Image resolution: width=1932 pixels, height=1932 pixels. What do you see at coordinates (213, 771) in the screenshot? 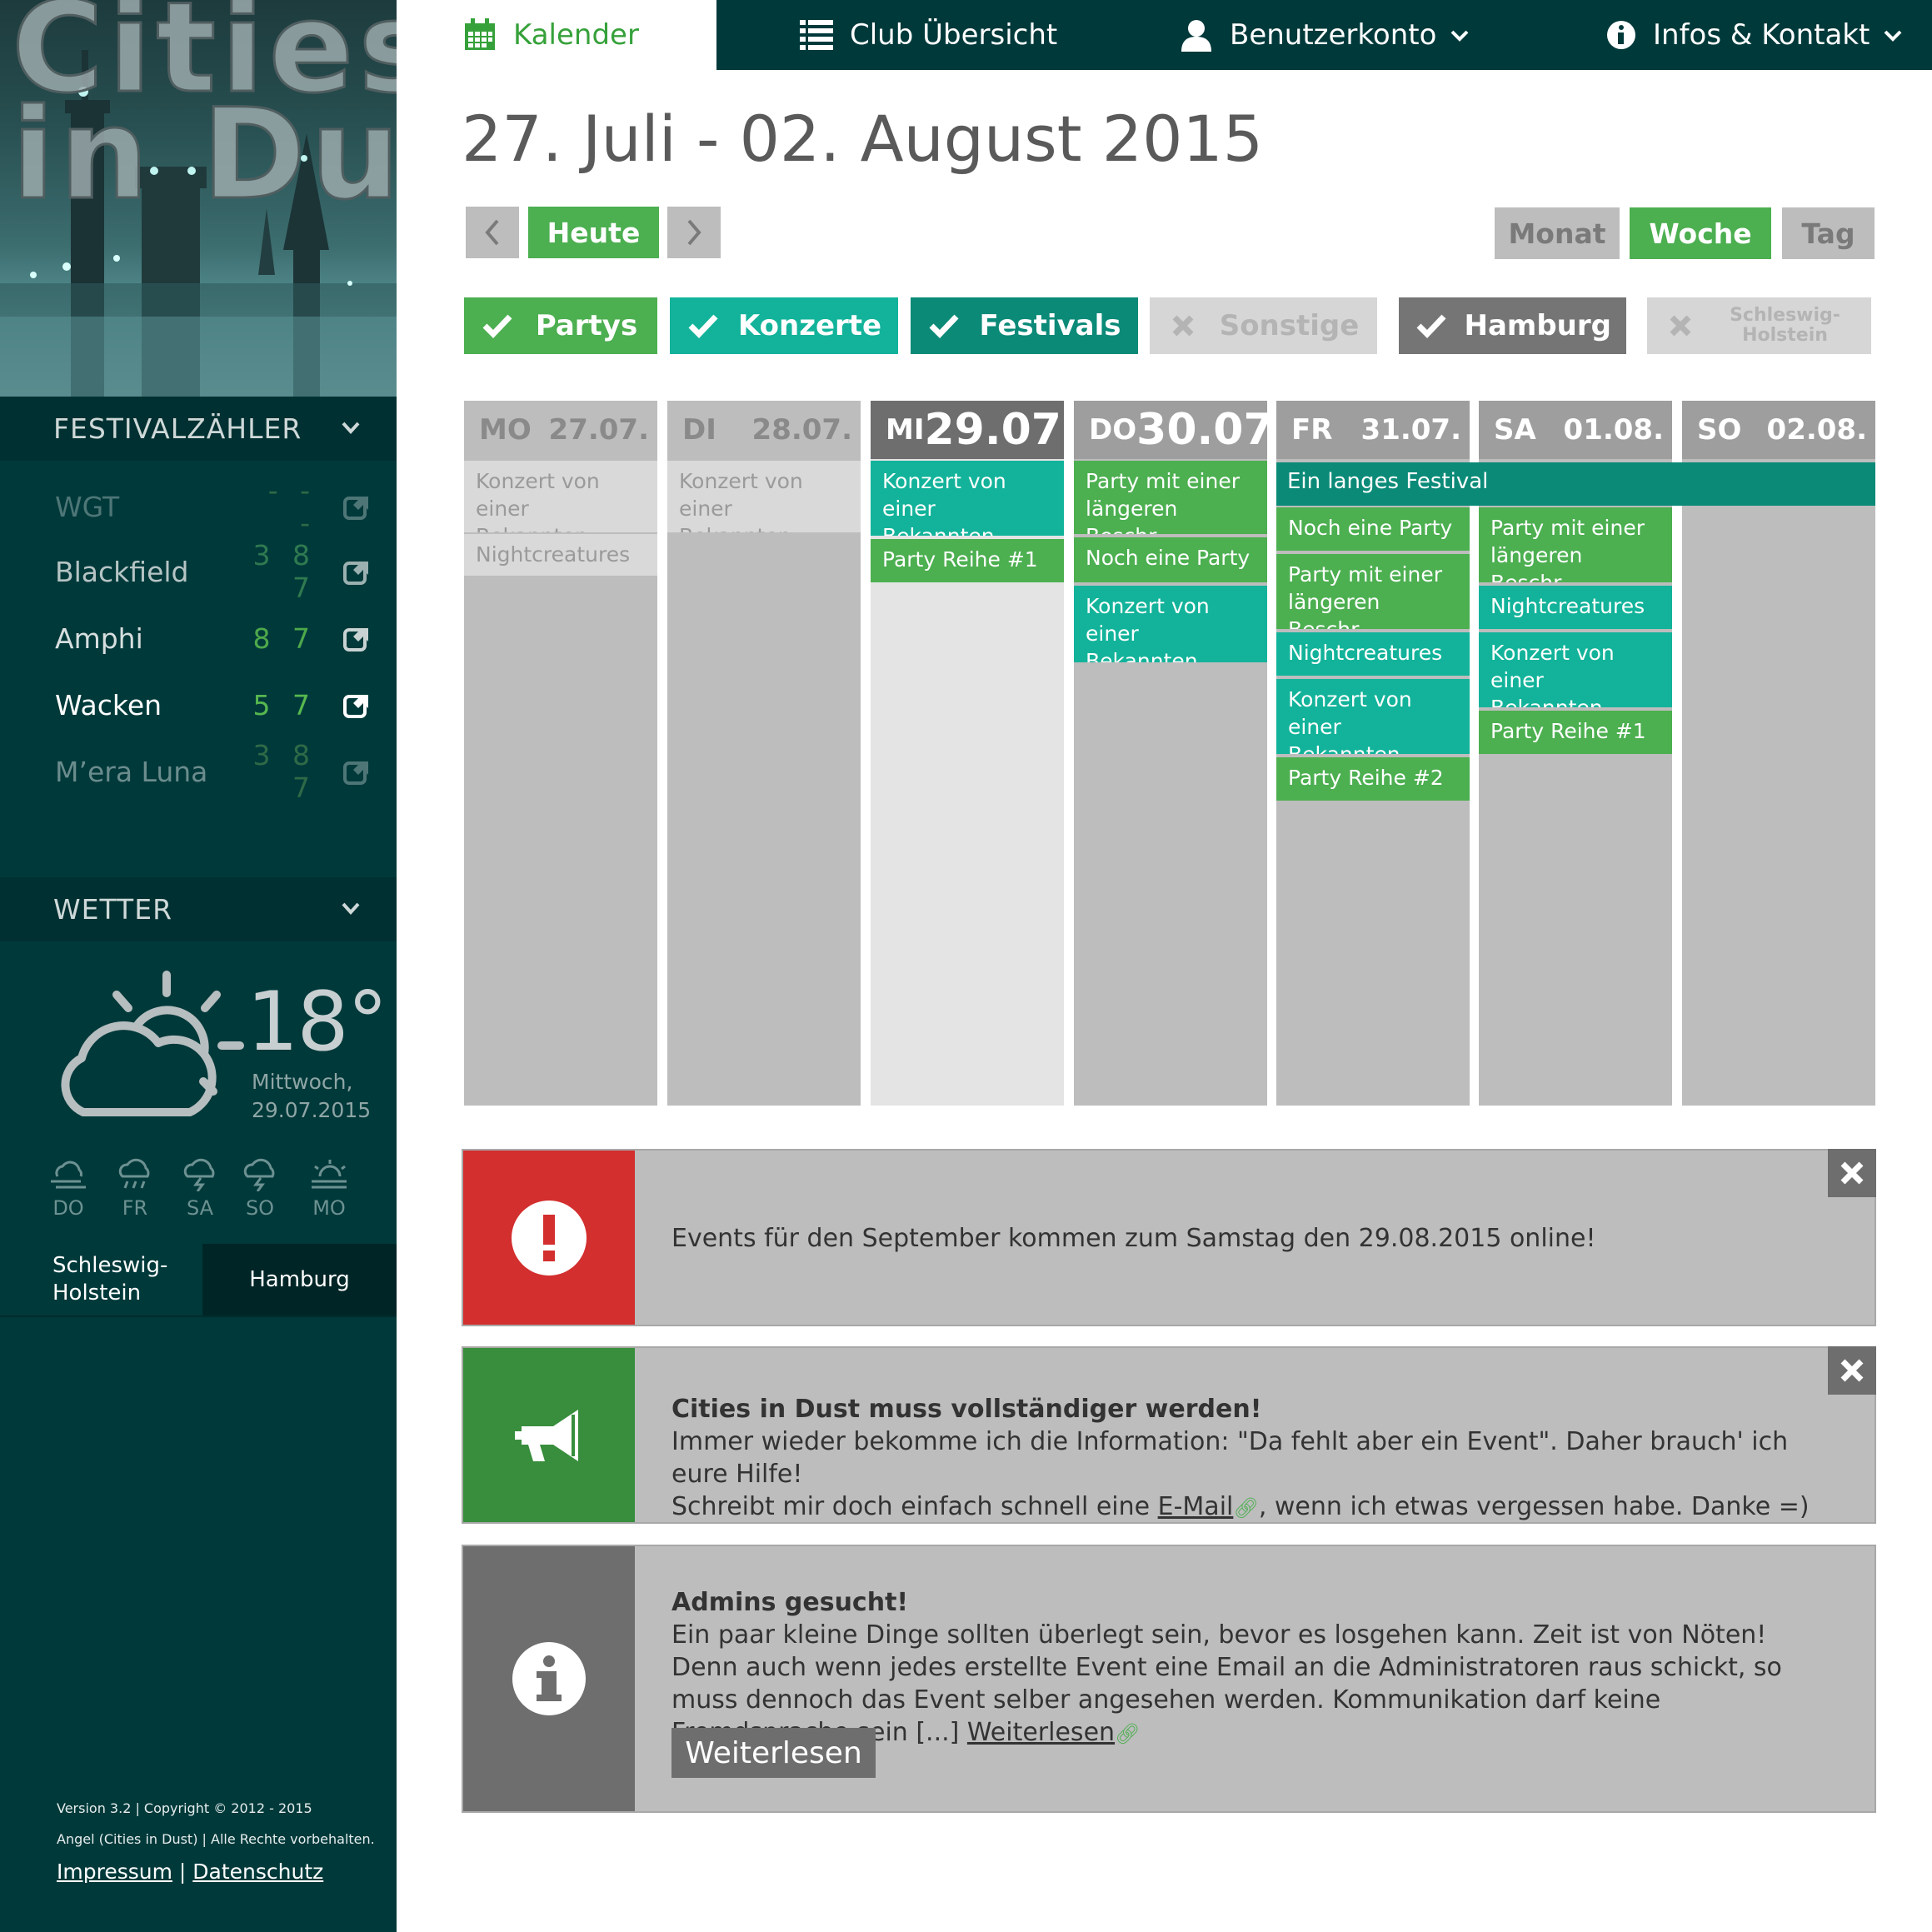
I see `counter-item-meraluna: M’era Luna 3 8 7` at bounding box center [213, 771].